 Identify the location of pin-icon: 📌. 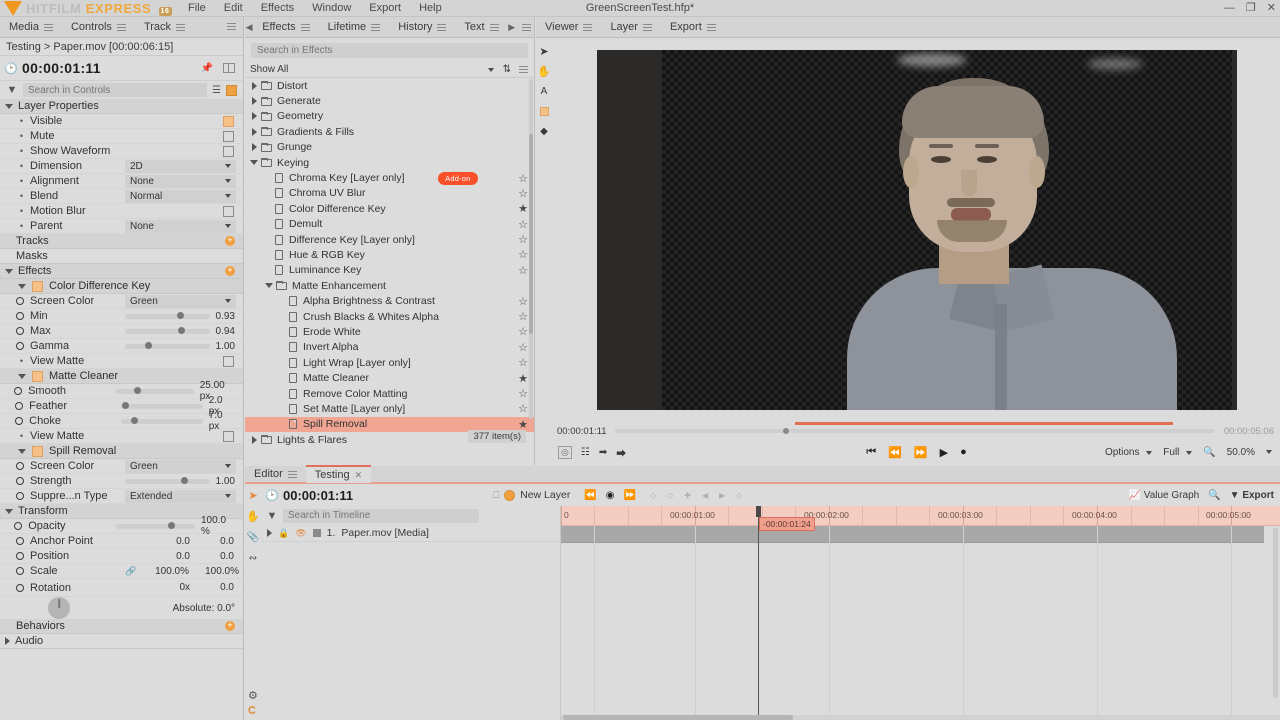
(207, 68).